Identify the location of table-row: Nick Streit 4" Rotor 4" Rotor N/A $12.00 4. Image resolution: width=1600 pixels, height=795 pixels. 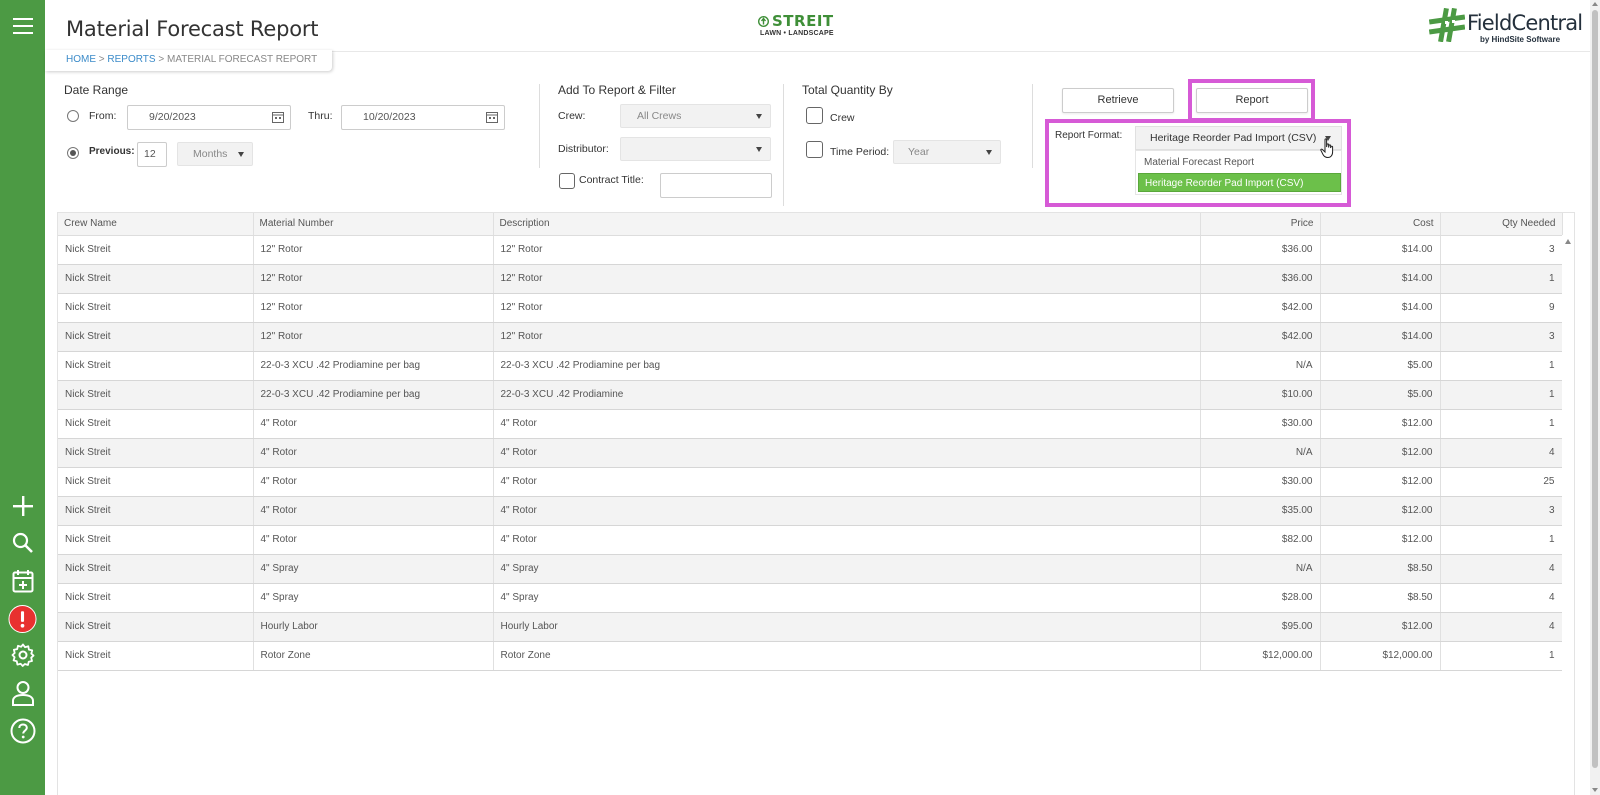
(810, 453).